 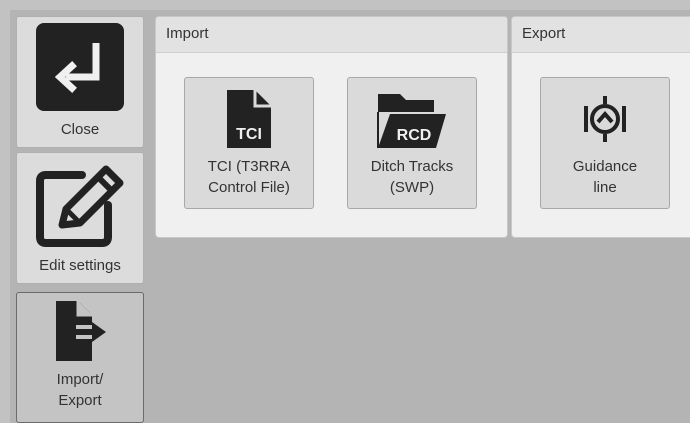 What do you see at coordinates (80, 265) in the screenshot?
I see `edit-settings-label: Edit settings` at bounding box center [80, 265].